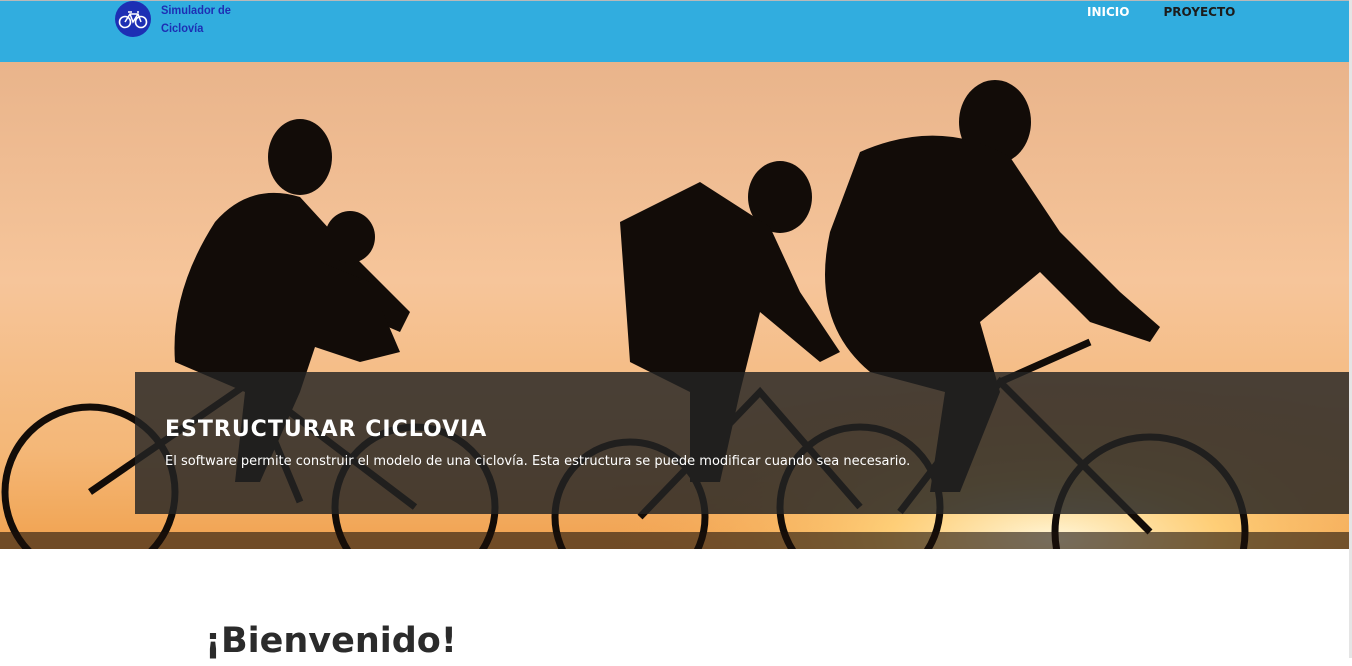  Describe the element at coordinates (1108, 12) in the screenshot. I see `nav-item-inicio: INICIO` at that location.